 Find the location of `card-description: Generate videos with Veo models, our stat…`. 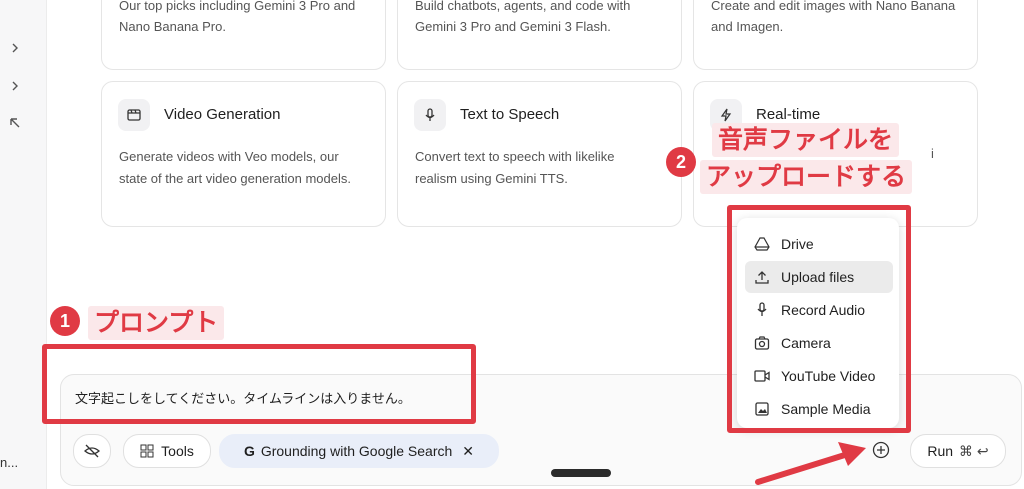

card-description: Generate videos with Veo models, our stat… is located at coordinates (235, 167).